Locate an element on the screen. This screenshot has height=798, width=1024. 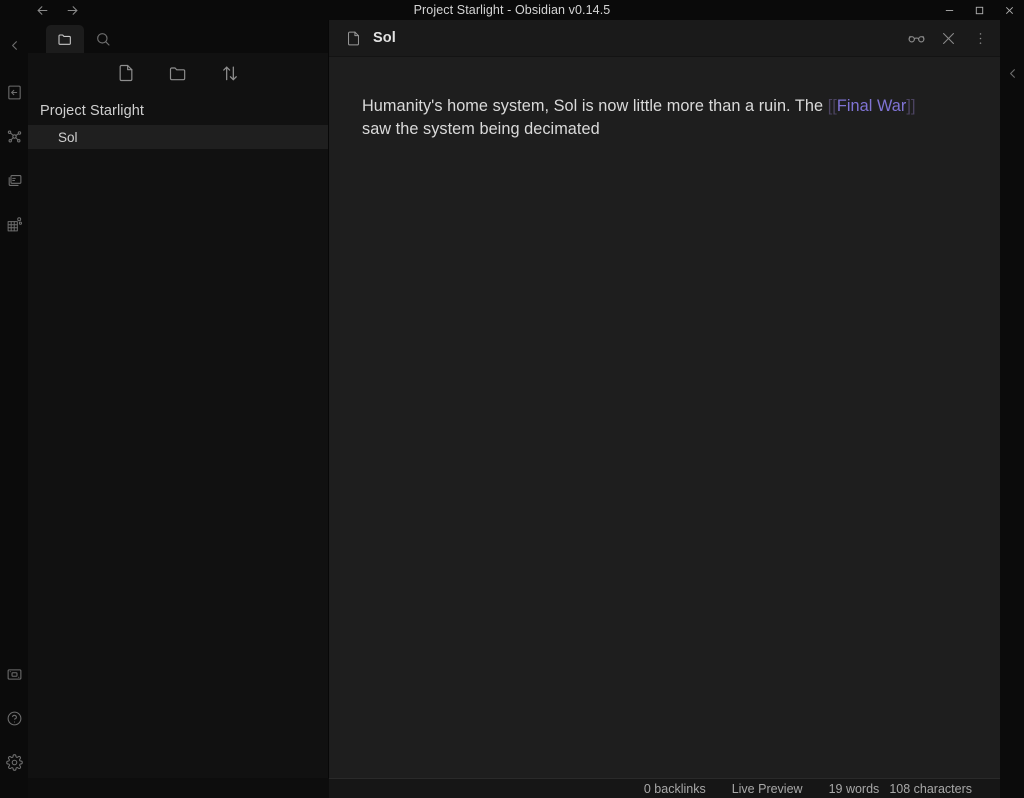
right-ribbon is located at coordinates (1012, 409).